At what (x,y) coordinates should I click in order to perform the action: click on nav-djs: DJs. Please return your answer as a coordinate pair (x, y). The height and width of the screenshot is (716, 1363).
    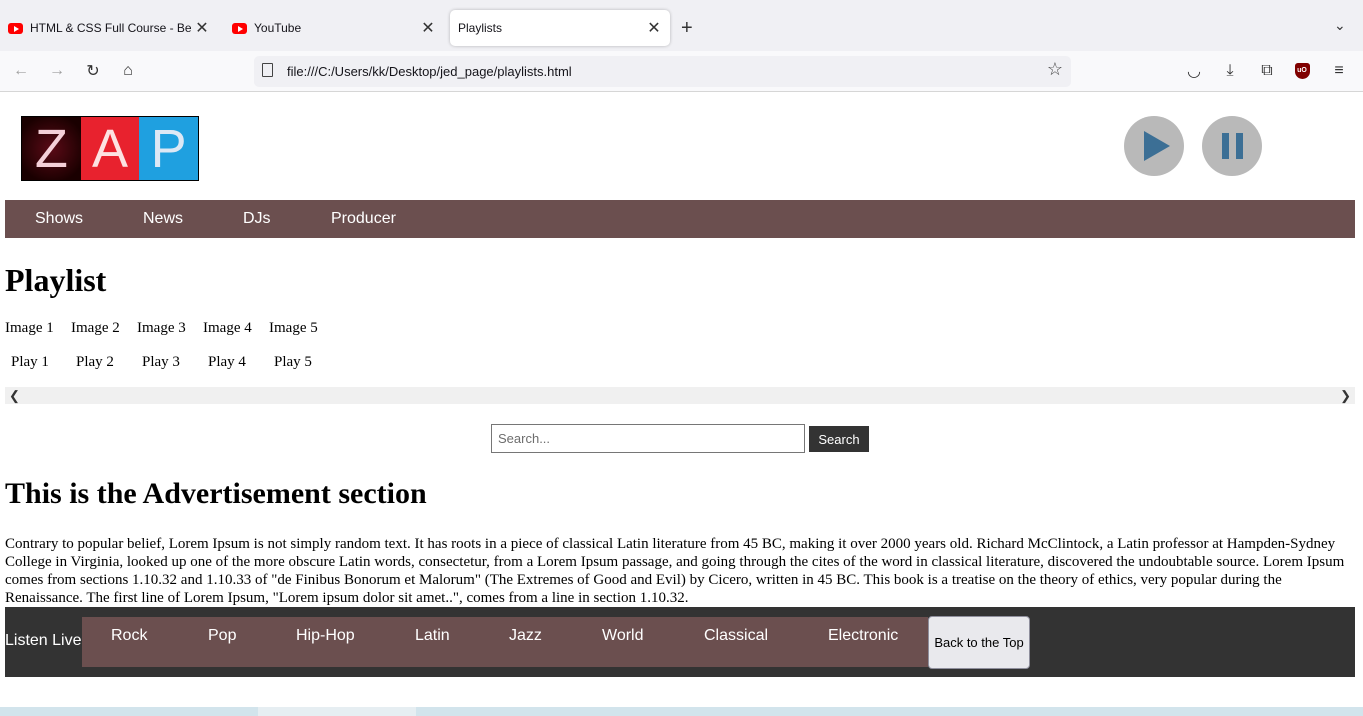
    Looking at the image, I should click on (257, 219).